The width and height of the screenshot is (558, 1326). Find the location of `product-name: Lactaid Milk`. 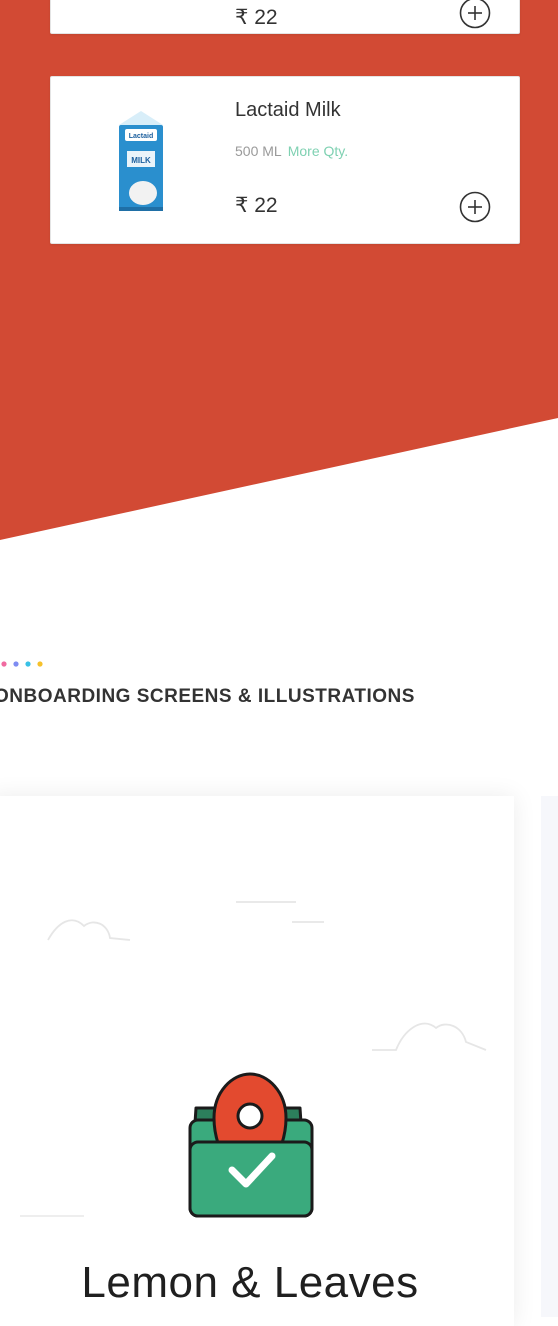

product-name: Lactaid Milk is located at coordinates (288, 110).